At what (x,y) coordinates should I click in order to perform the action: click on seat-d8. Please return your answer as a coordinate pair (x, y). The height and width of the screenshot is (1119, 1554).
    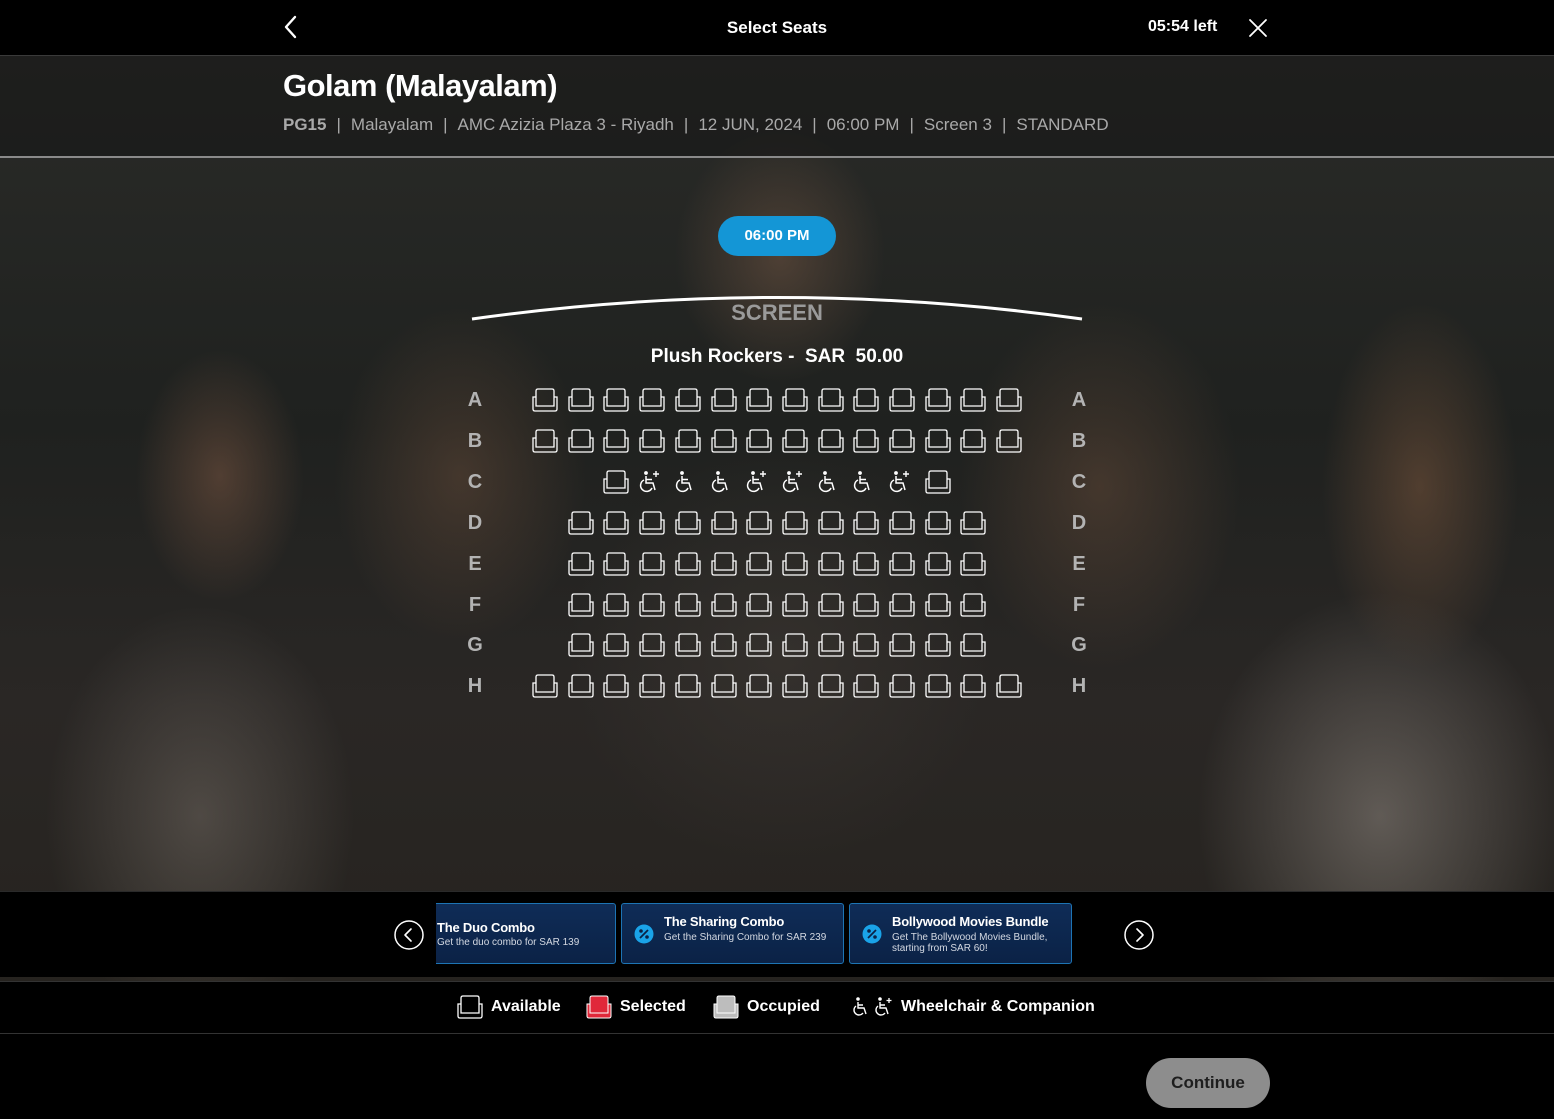
    Looking at the image, I should click on (831, 523).